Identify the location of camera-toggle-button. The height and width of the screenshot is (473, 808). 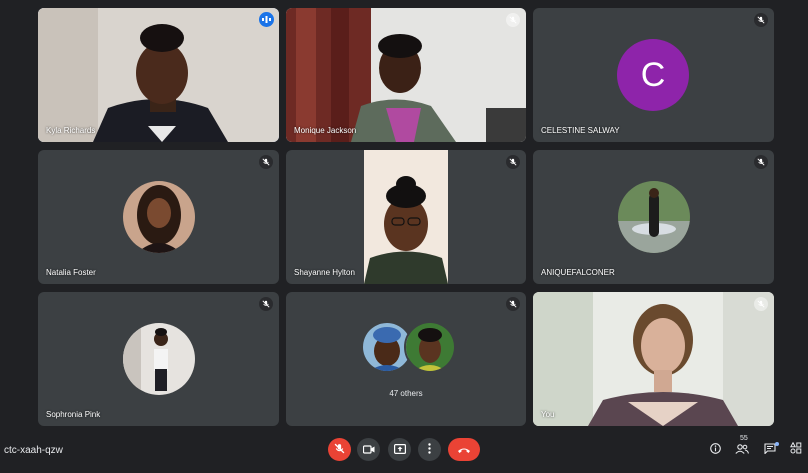
(368, 449).